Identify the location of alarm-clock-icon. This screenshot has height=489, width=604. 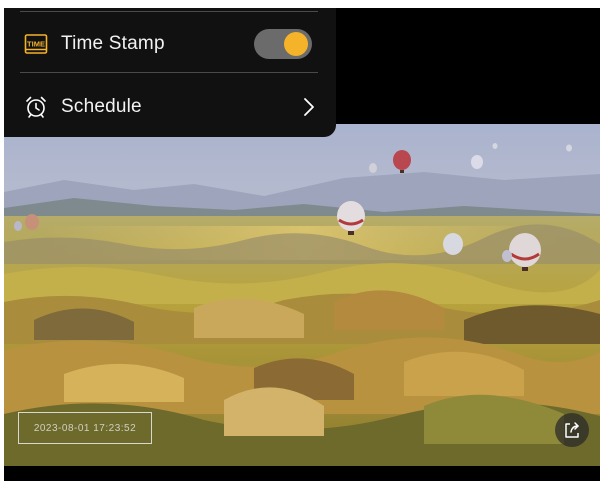
(36, 107).